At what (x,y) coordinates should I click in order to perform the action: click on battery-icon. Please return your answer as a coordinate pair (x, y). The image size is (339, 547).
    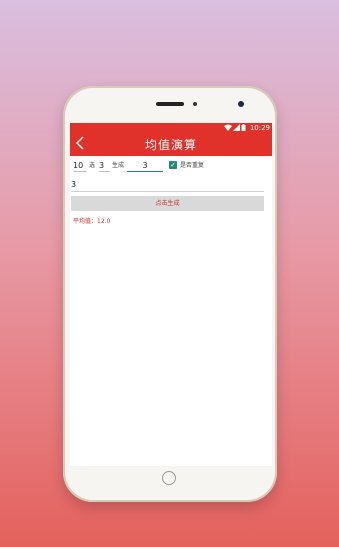
    Looking at the image, I should click on (243, 129).